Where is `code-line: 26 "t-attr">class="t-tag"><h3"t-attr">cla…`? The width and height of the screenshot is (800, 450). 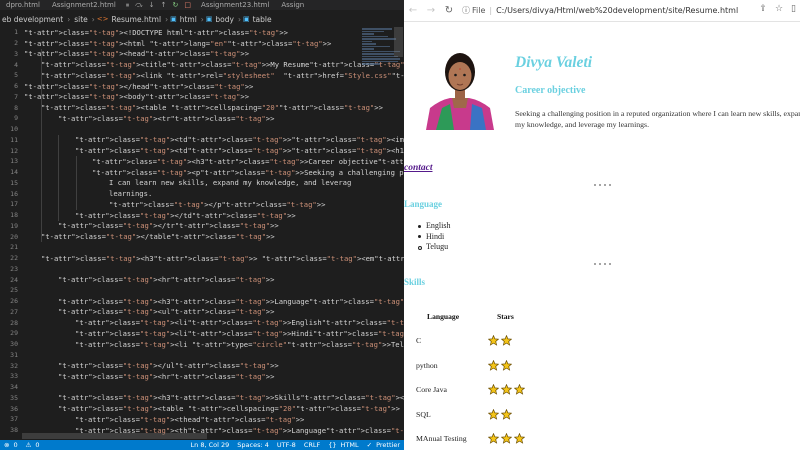
code-line: 26 "t-attr">class="t-tag"><h3"t-attr">cla… is located at coordinates (202, 301).